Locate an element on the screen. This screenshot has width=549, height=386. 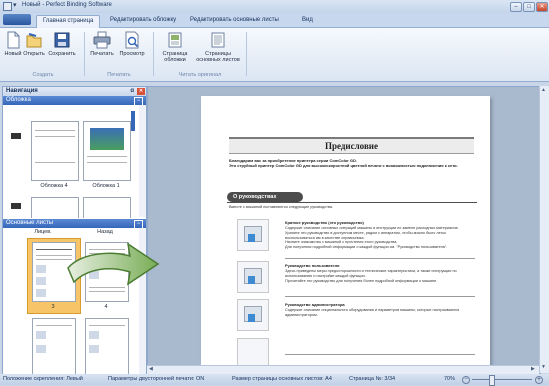
status-page-size: Размер страницы основных листов: A4 is located at coordinates (282, 379).